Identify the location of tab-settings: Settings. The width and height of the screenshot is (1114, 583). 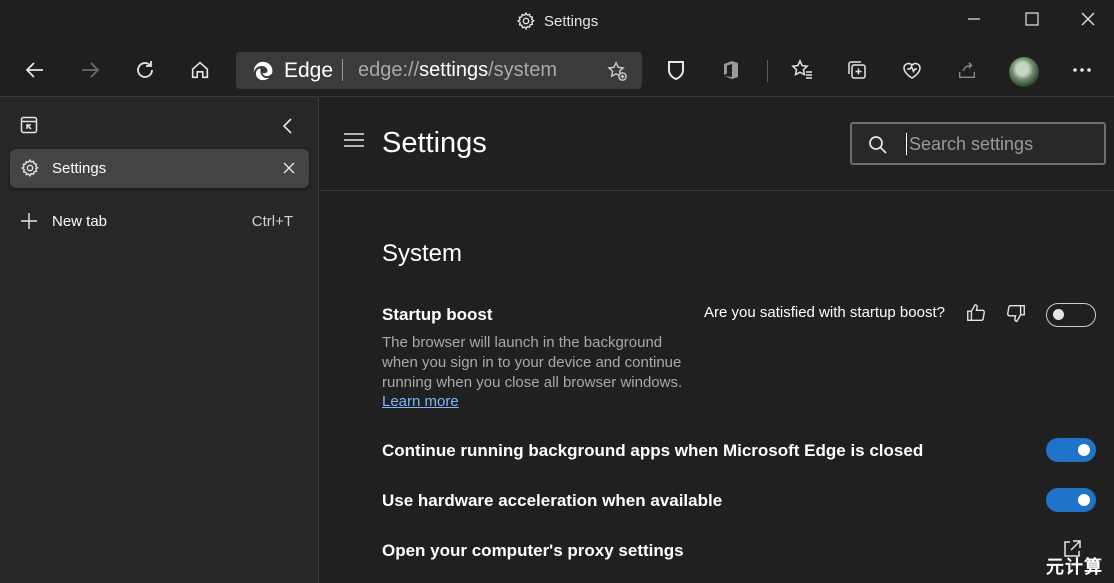
(159, 168).